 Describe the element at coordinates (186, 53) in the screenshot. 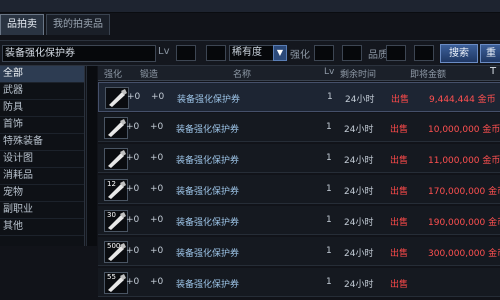

I see `level-min-field` at that location.